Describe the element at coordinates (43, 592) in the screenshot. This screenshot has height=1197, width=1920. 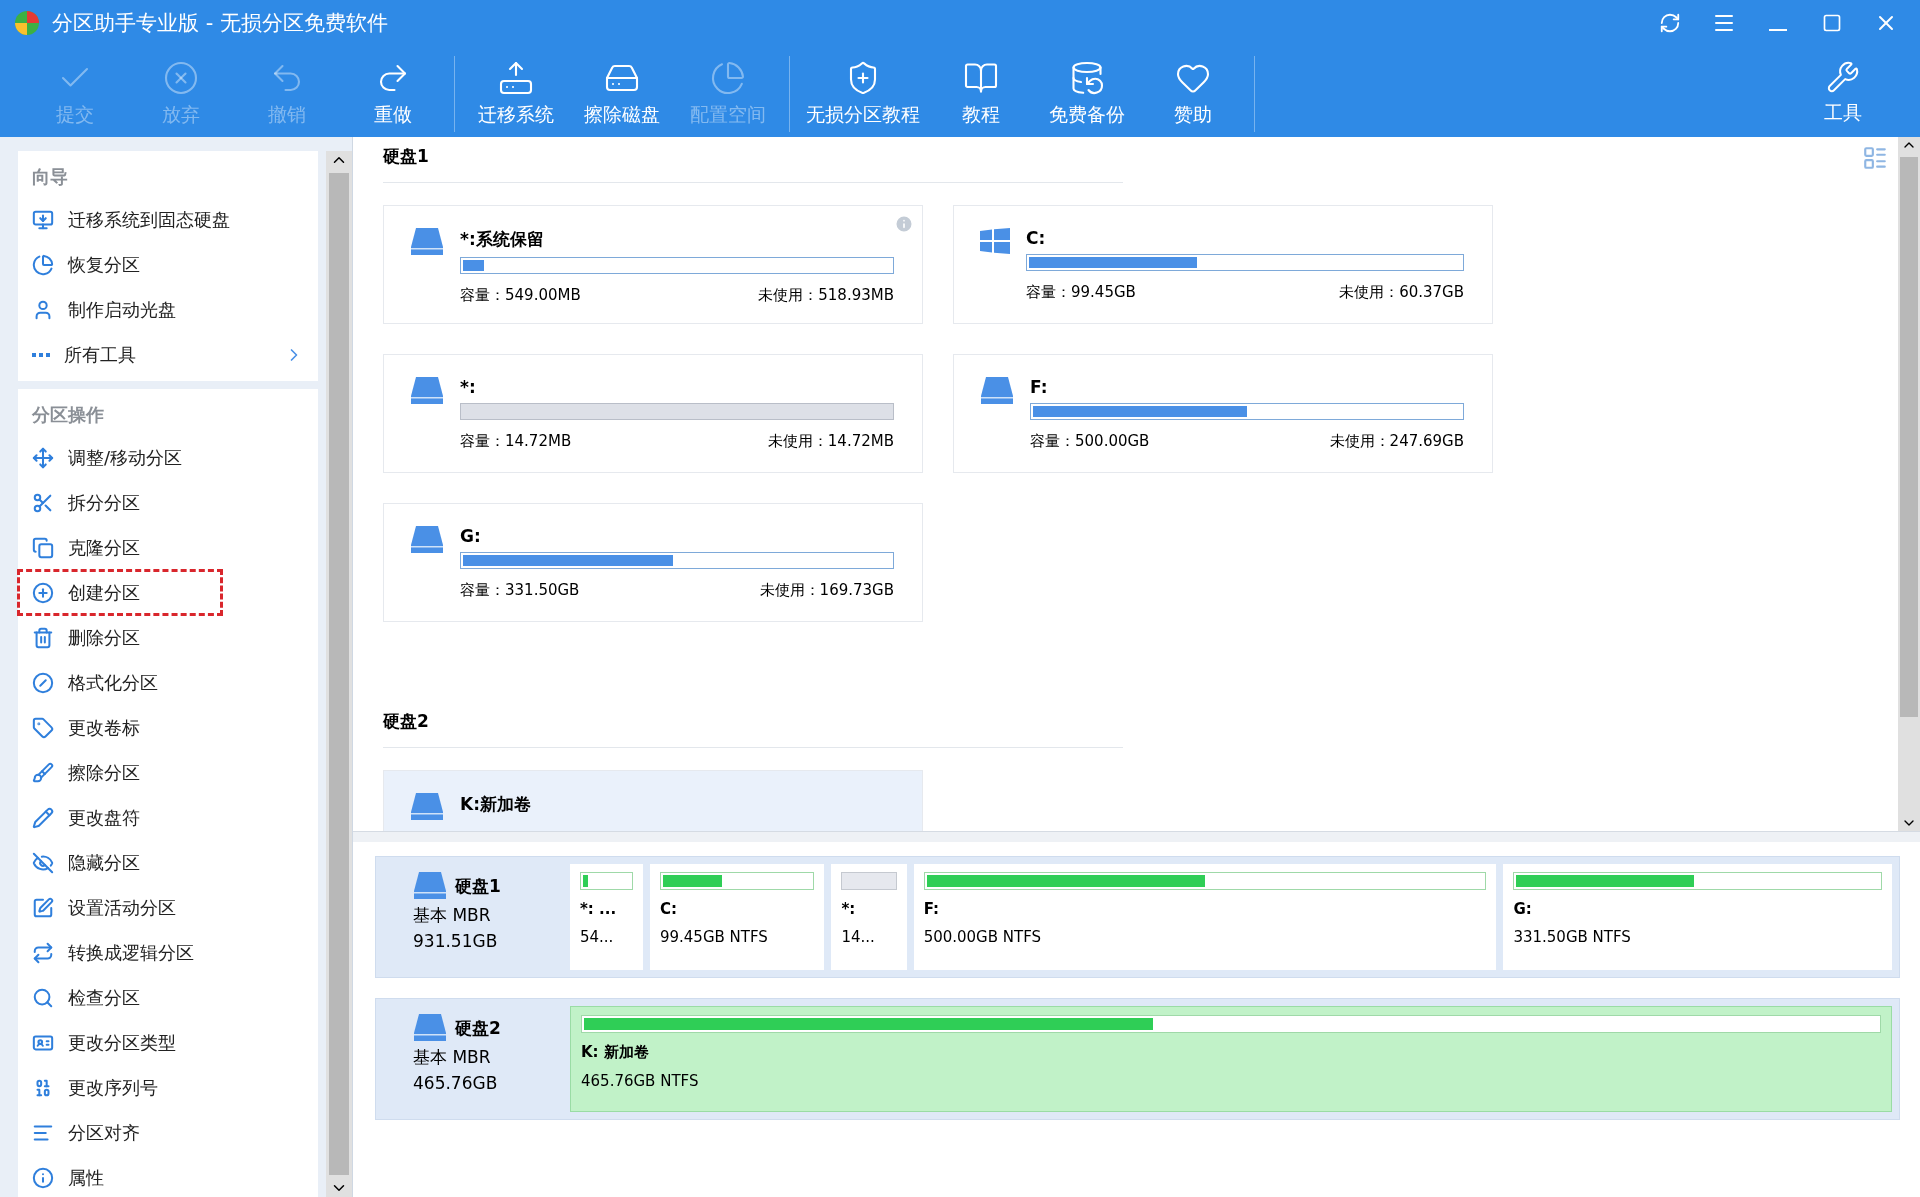
I see `plus-icon` at that location.